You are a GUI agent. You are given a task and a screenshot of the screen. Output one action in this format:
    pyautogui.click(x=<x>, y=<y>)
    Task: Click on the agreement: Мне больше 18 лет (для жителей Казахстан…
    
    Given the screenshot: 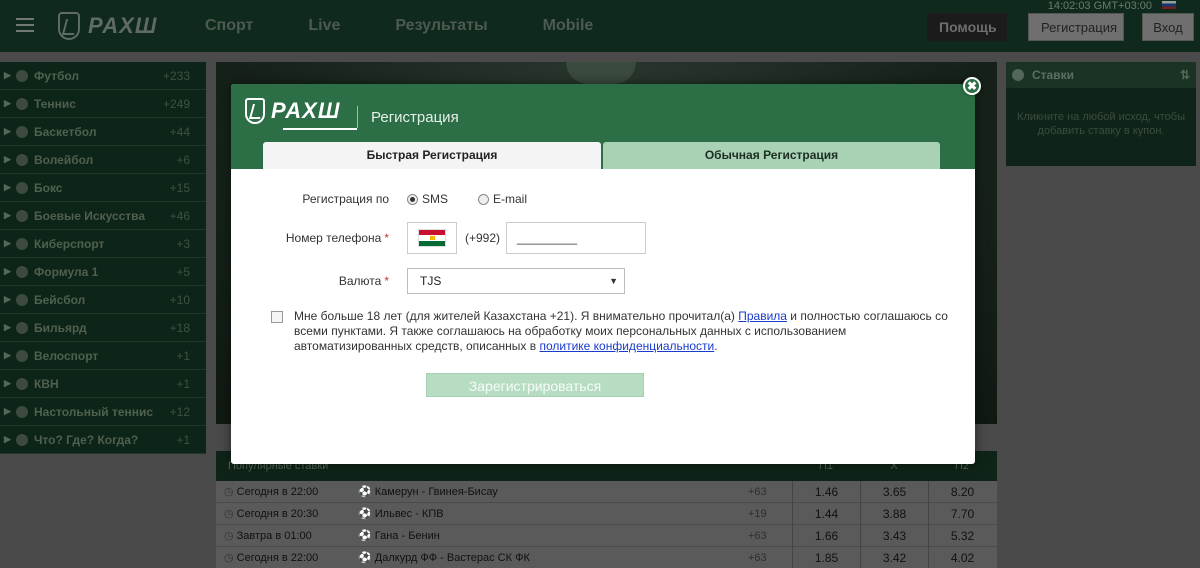 What is the action you would take?
    pyautogui.click(x=611, y=331)
    